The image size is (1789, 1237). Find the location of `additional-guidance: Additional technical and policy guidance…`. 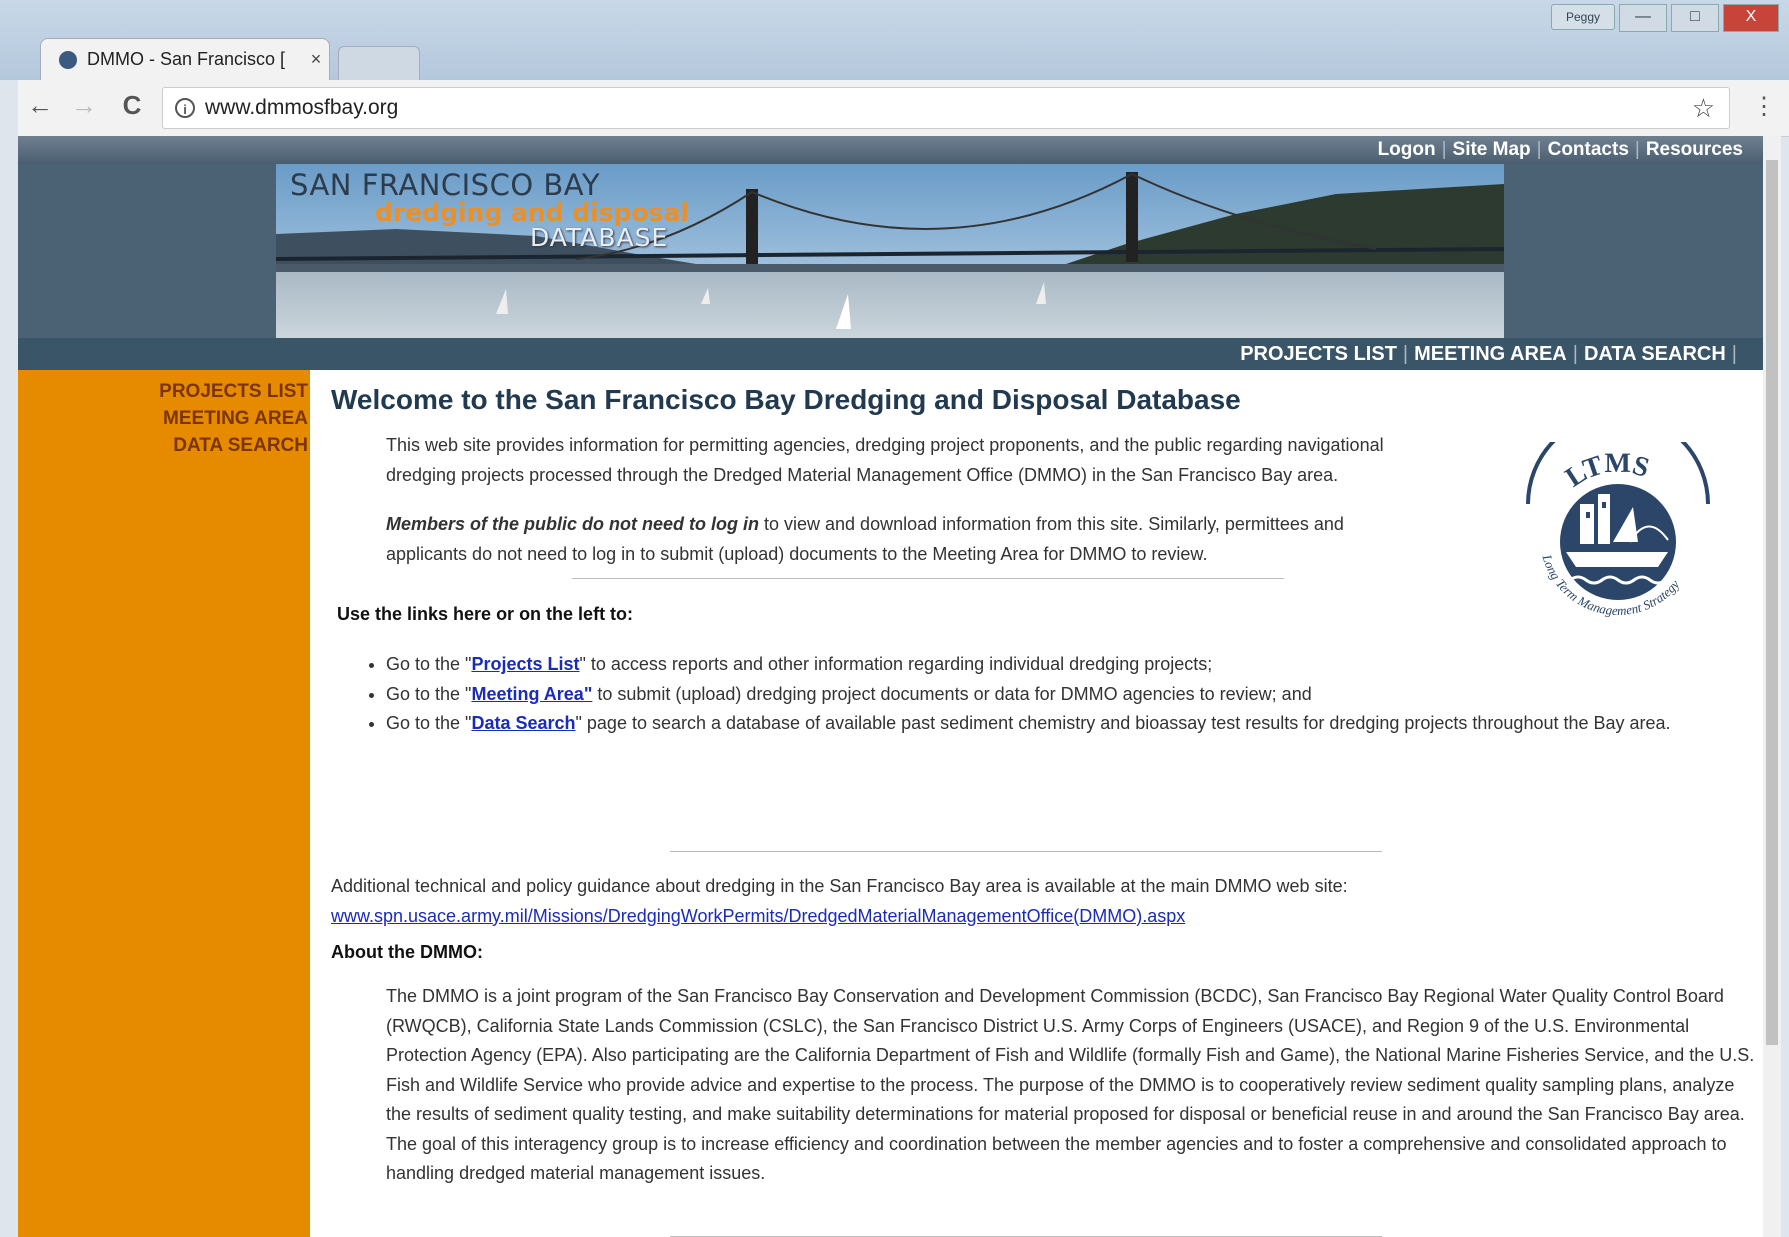

additional-guidance: Additional technical and policy guidance… is located at coordinates (1031, 901).